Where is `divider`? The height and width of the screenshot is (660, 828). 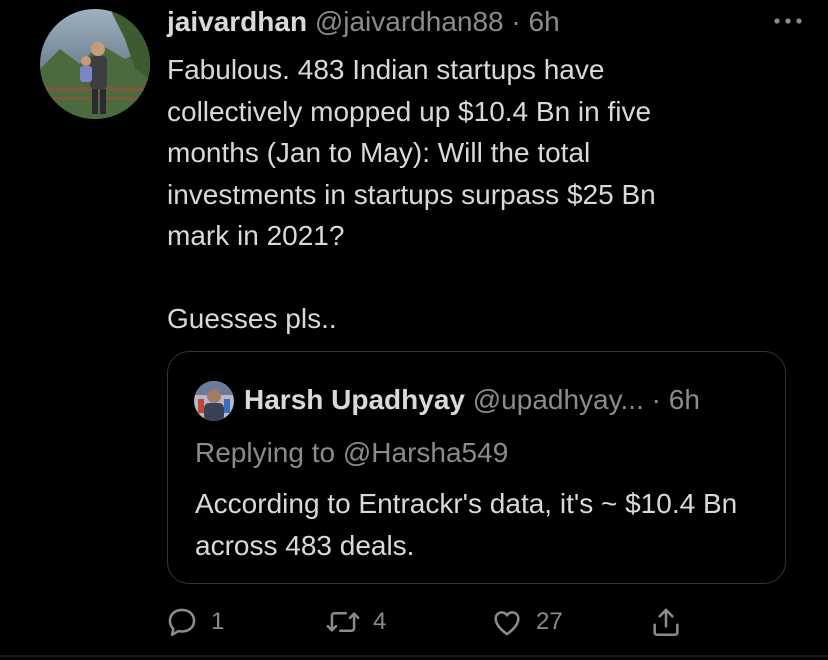 divider is located at coordinates (414, 656).